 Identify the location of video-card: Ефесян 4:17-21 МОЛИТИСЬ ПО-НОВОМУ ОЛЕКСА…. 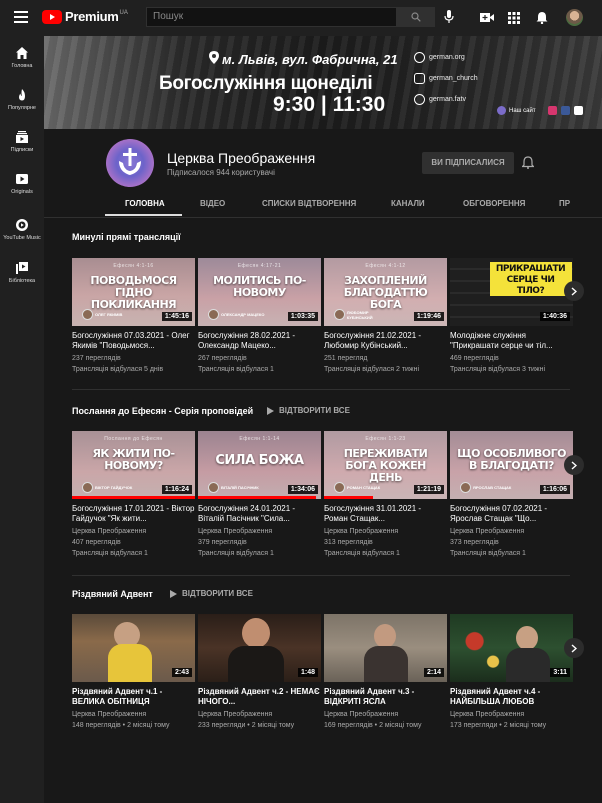
(259, 316).